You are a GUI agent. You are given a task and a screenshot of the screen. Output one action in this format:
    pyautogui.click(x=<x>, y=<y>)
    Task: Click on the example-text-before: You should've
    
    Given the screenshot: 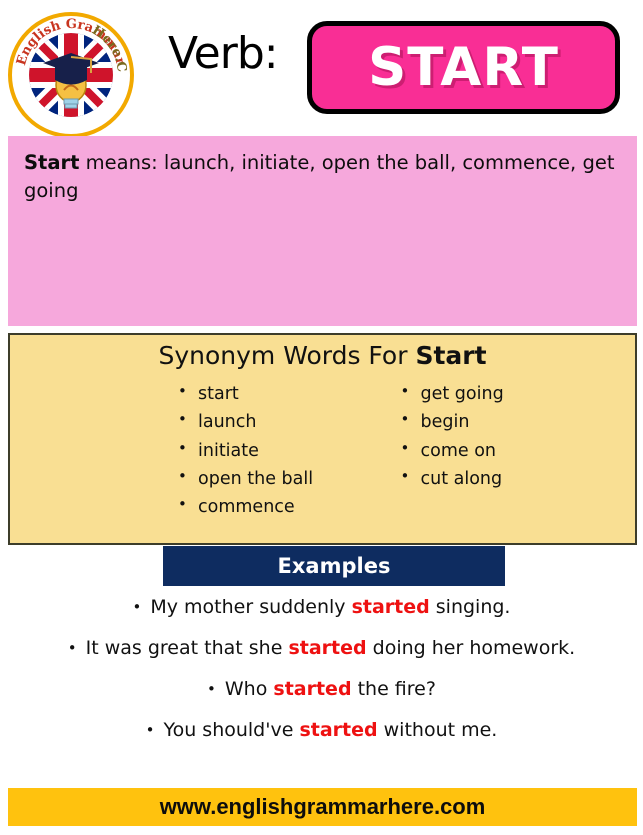 What is the action you would take?
    pyautogui.click(x=231, y=730)
    